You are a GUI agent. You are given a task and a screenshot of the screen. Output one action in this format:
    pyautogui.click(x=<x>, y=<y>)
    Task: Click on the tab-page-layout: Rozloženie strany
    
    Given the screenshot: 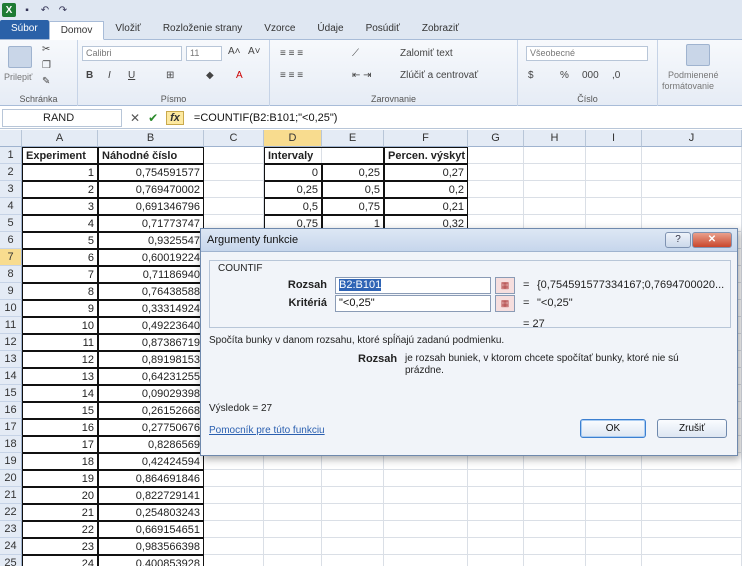 What is the action you would take?
    pyautogui.click(x=202, y=29)
    